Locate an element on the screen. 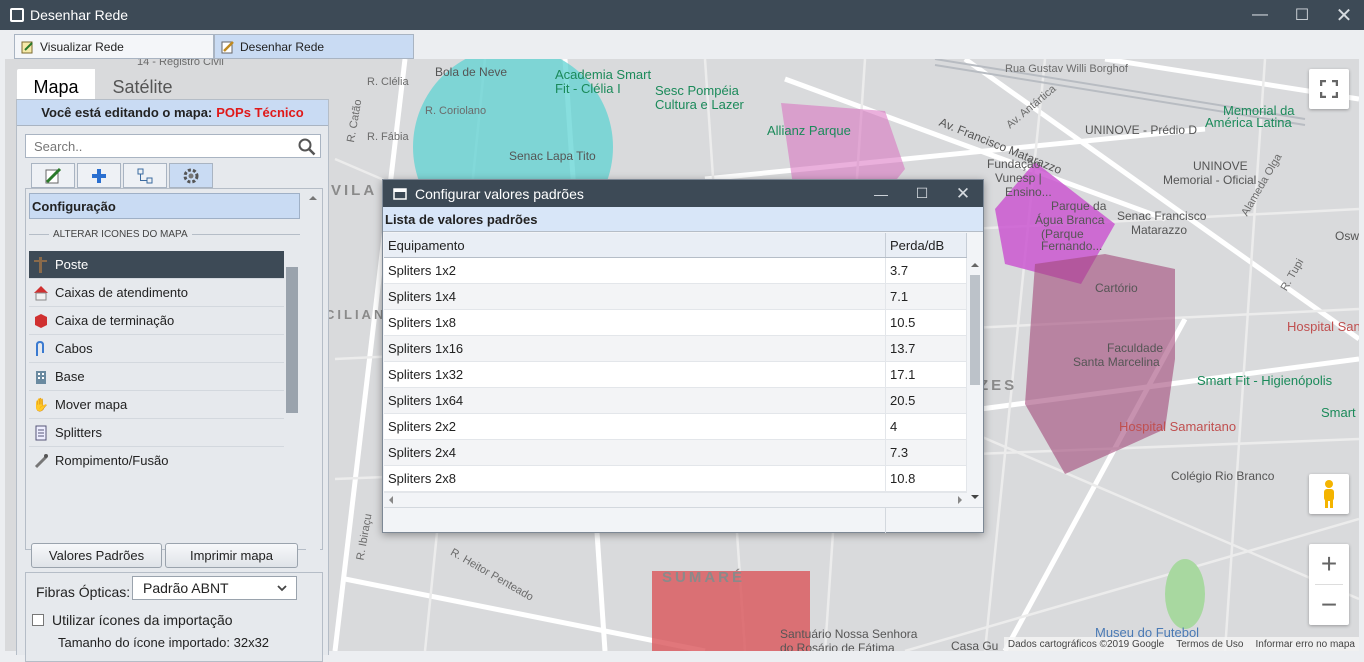 The width and height of the screenshot is (1364, 662). map-poi-hospital-samaritano: Hospital Samaritano is located at coordinates (1178, 426).